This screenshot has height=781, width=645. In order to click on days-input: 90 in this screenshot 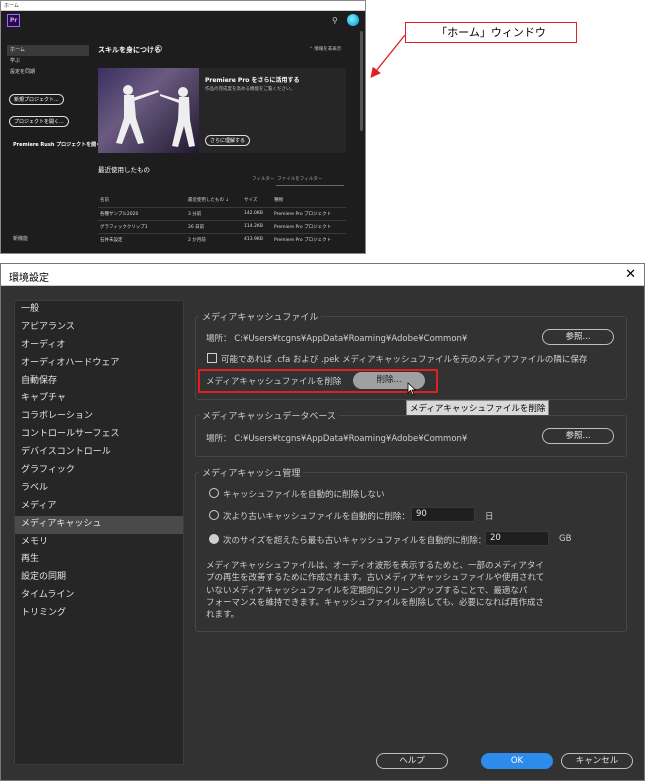, I will do `click(443, 514)`.